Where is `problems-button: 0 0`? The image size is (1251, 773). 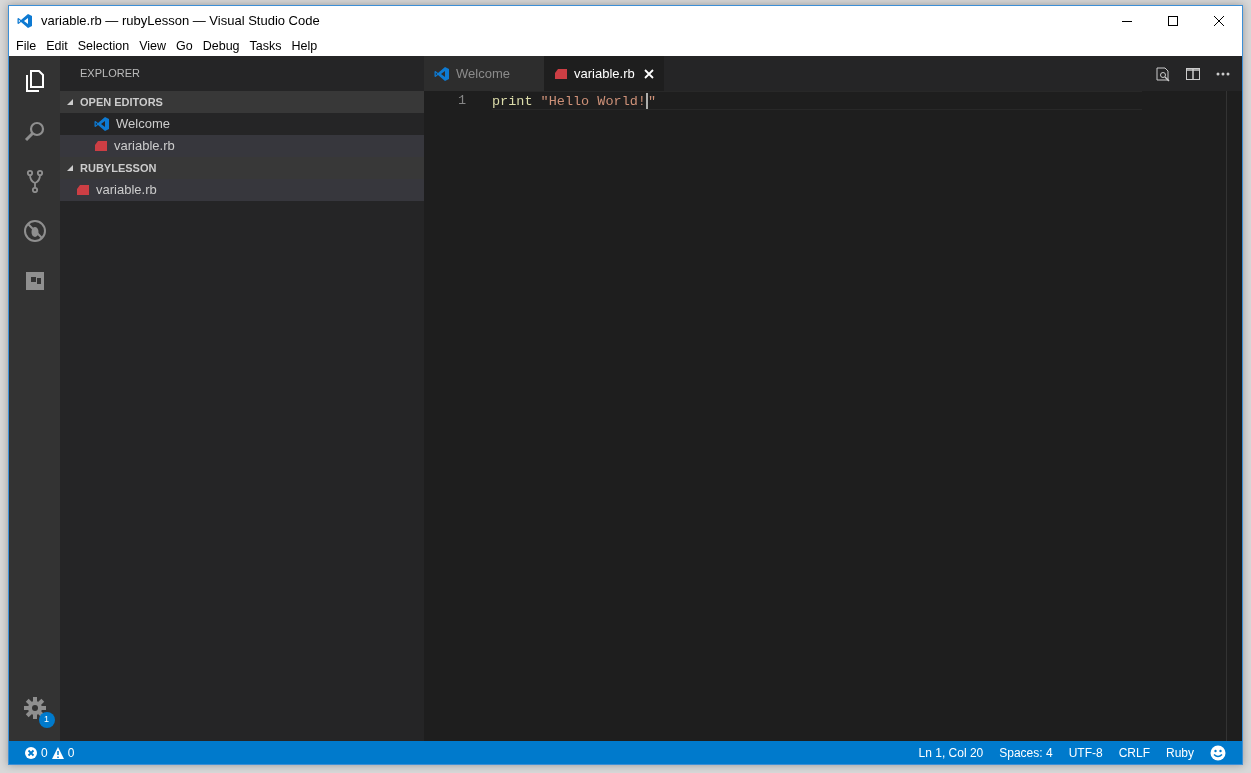 problems-button: 0 0 is located at coordinates (50, 752).